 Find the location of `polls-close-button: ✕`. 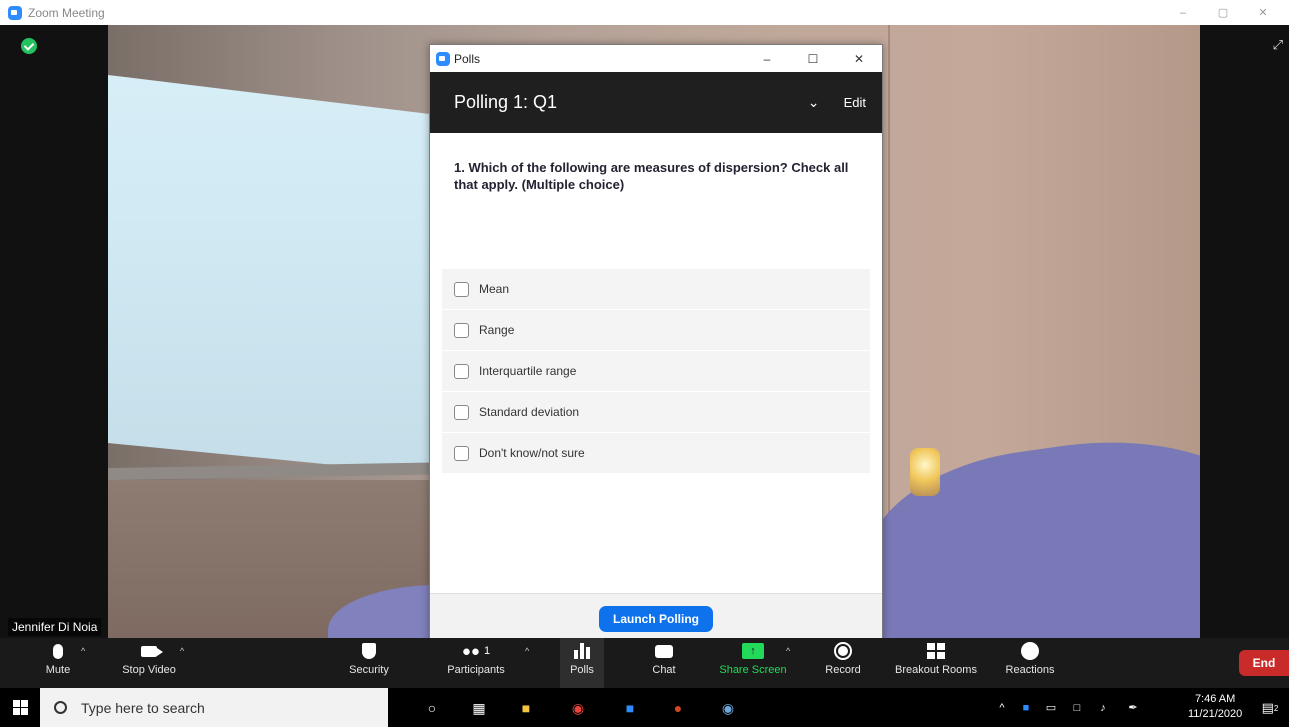

polls-close-button: ✕ is located at coordinates (859, 59).